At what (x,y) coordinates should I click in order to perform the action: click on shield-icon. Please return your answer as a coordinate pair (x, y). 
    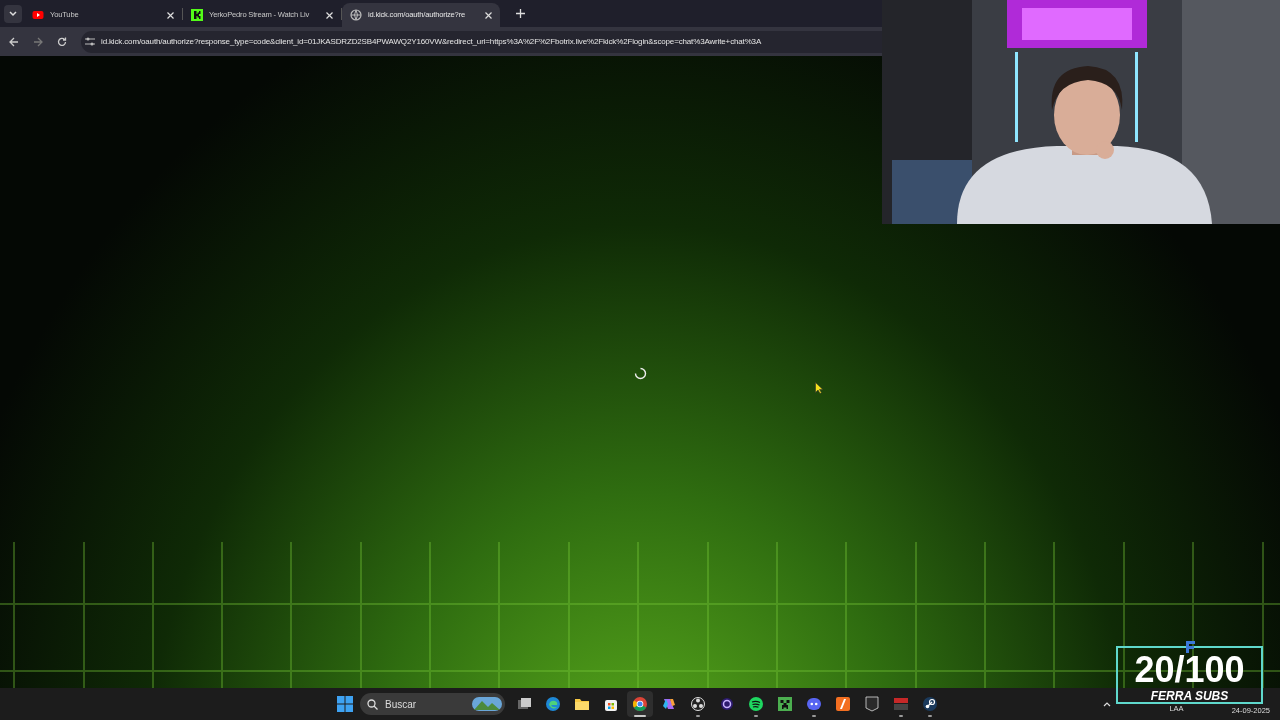
    Looking at the image, I should click on (871, 704).